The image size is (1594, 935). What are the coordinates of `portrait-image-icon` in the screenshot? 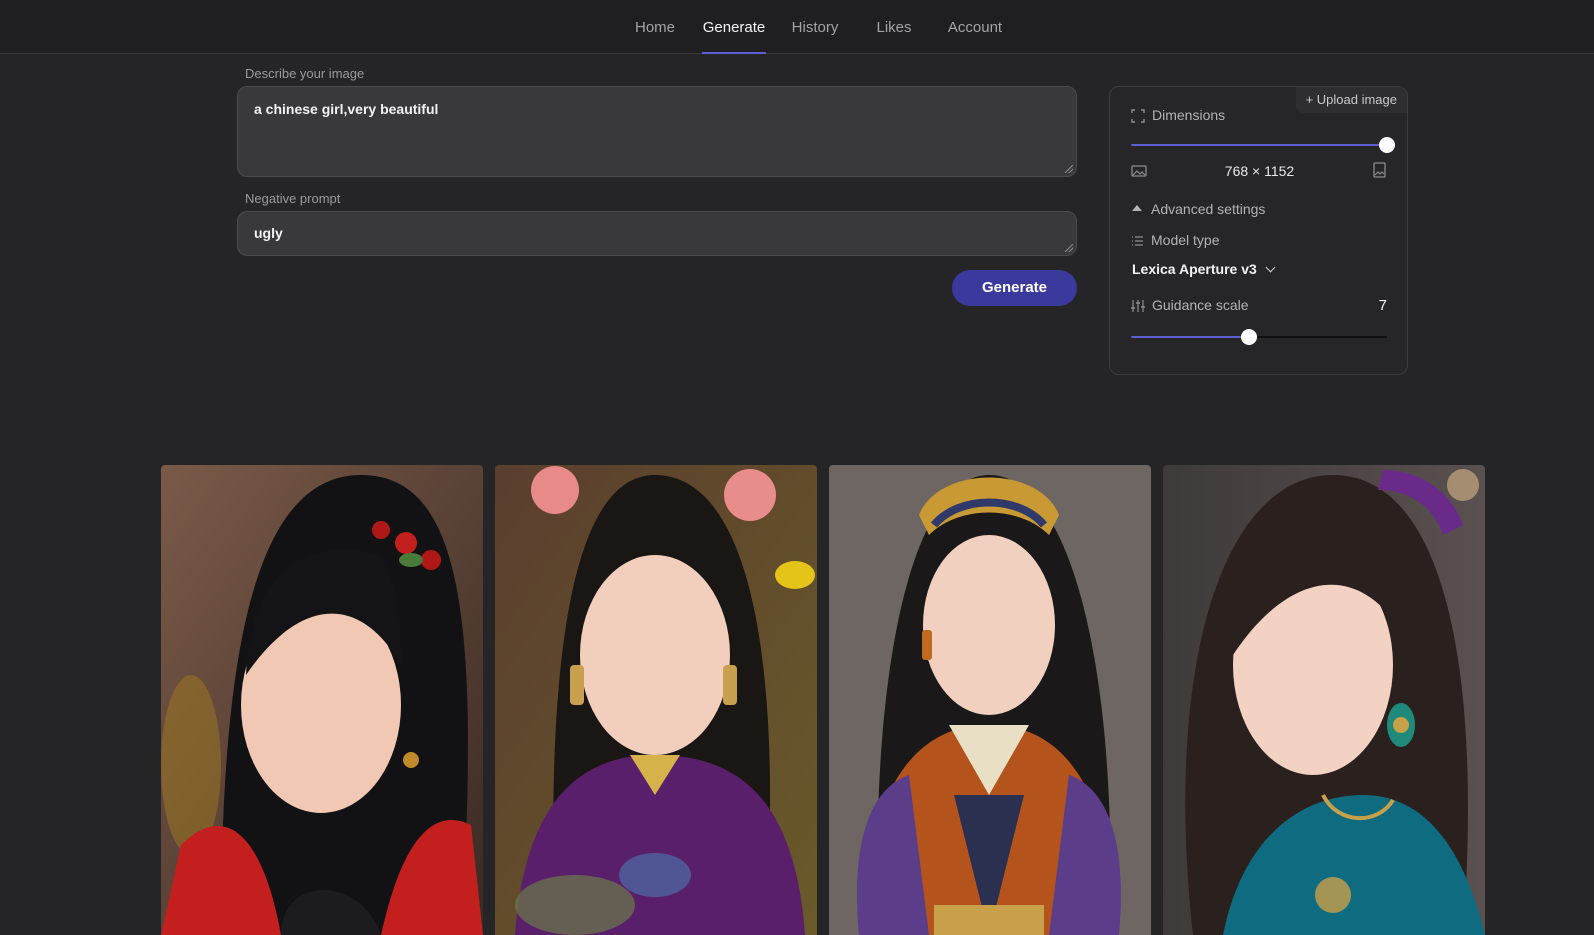 It's located at (1379, 170).